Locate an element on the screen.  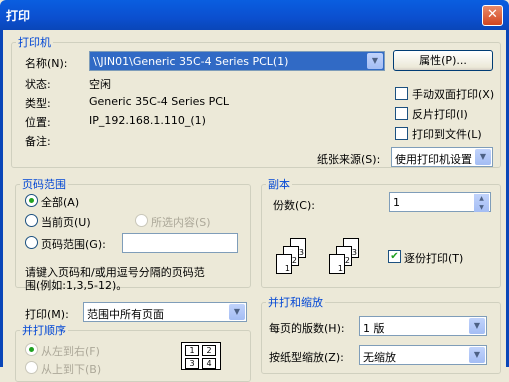
pages-per-sheet-select: 1 版 ▼ is located at coordinates (423, 326).